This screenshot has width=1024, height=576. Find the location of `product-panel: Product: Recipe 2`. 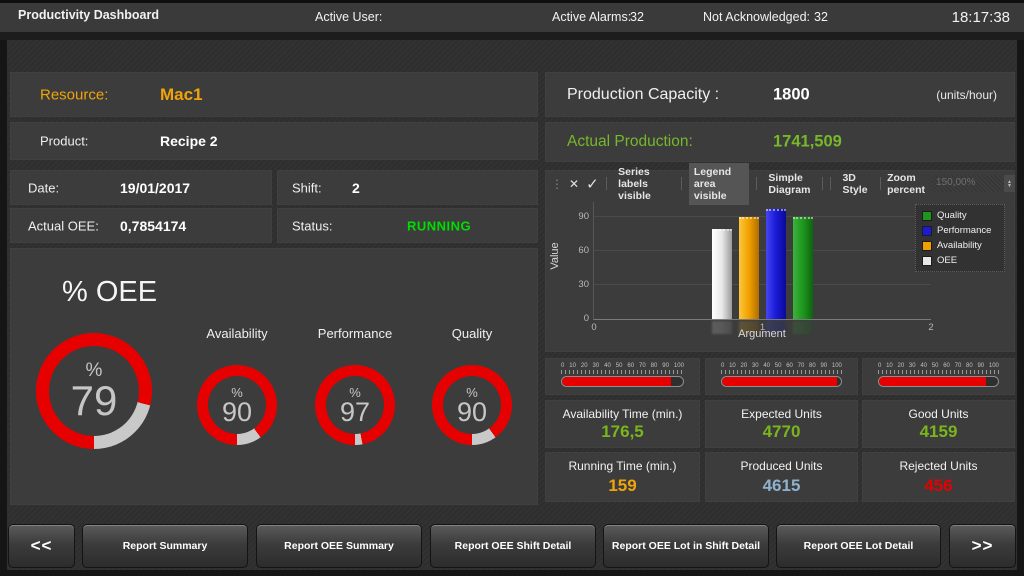

product-panel: Product: Recipe 2 is located at coordinates (274, 141).